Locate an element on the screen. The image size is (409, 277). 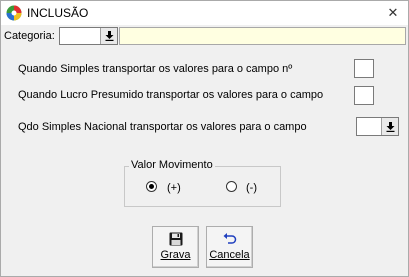
app-icon is located at coordinates (14, 13).